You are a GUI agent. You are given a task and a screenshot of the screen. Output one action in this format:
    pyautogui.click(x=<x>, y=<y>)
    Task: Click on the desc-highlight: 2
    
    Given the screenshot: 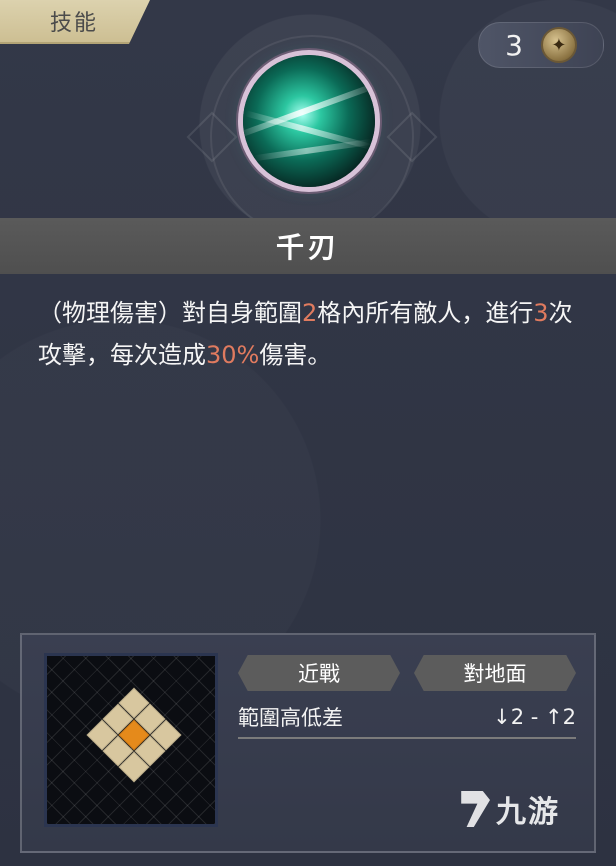 What is the action you would take?
    pyautogui.click(x=310, y=313)
    